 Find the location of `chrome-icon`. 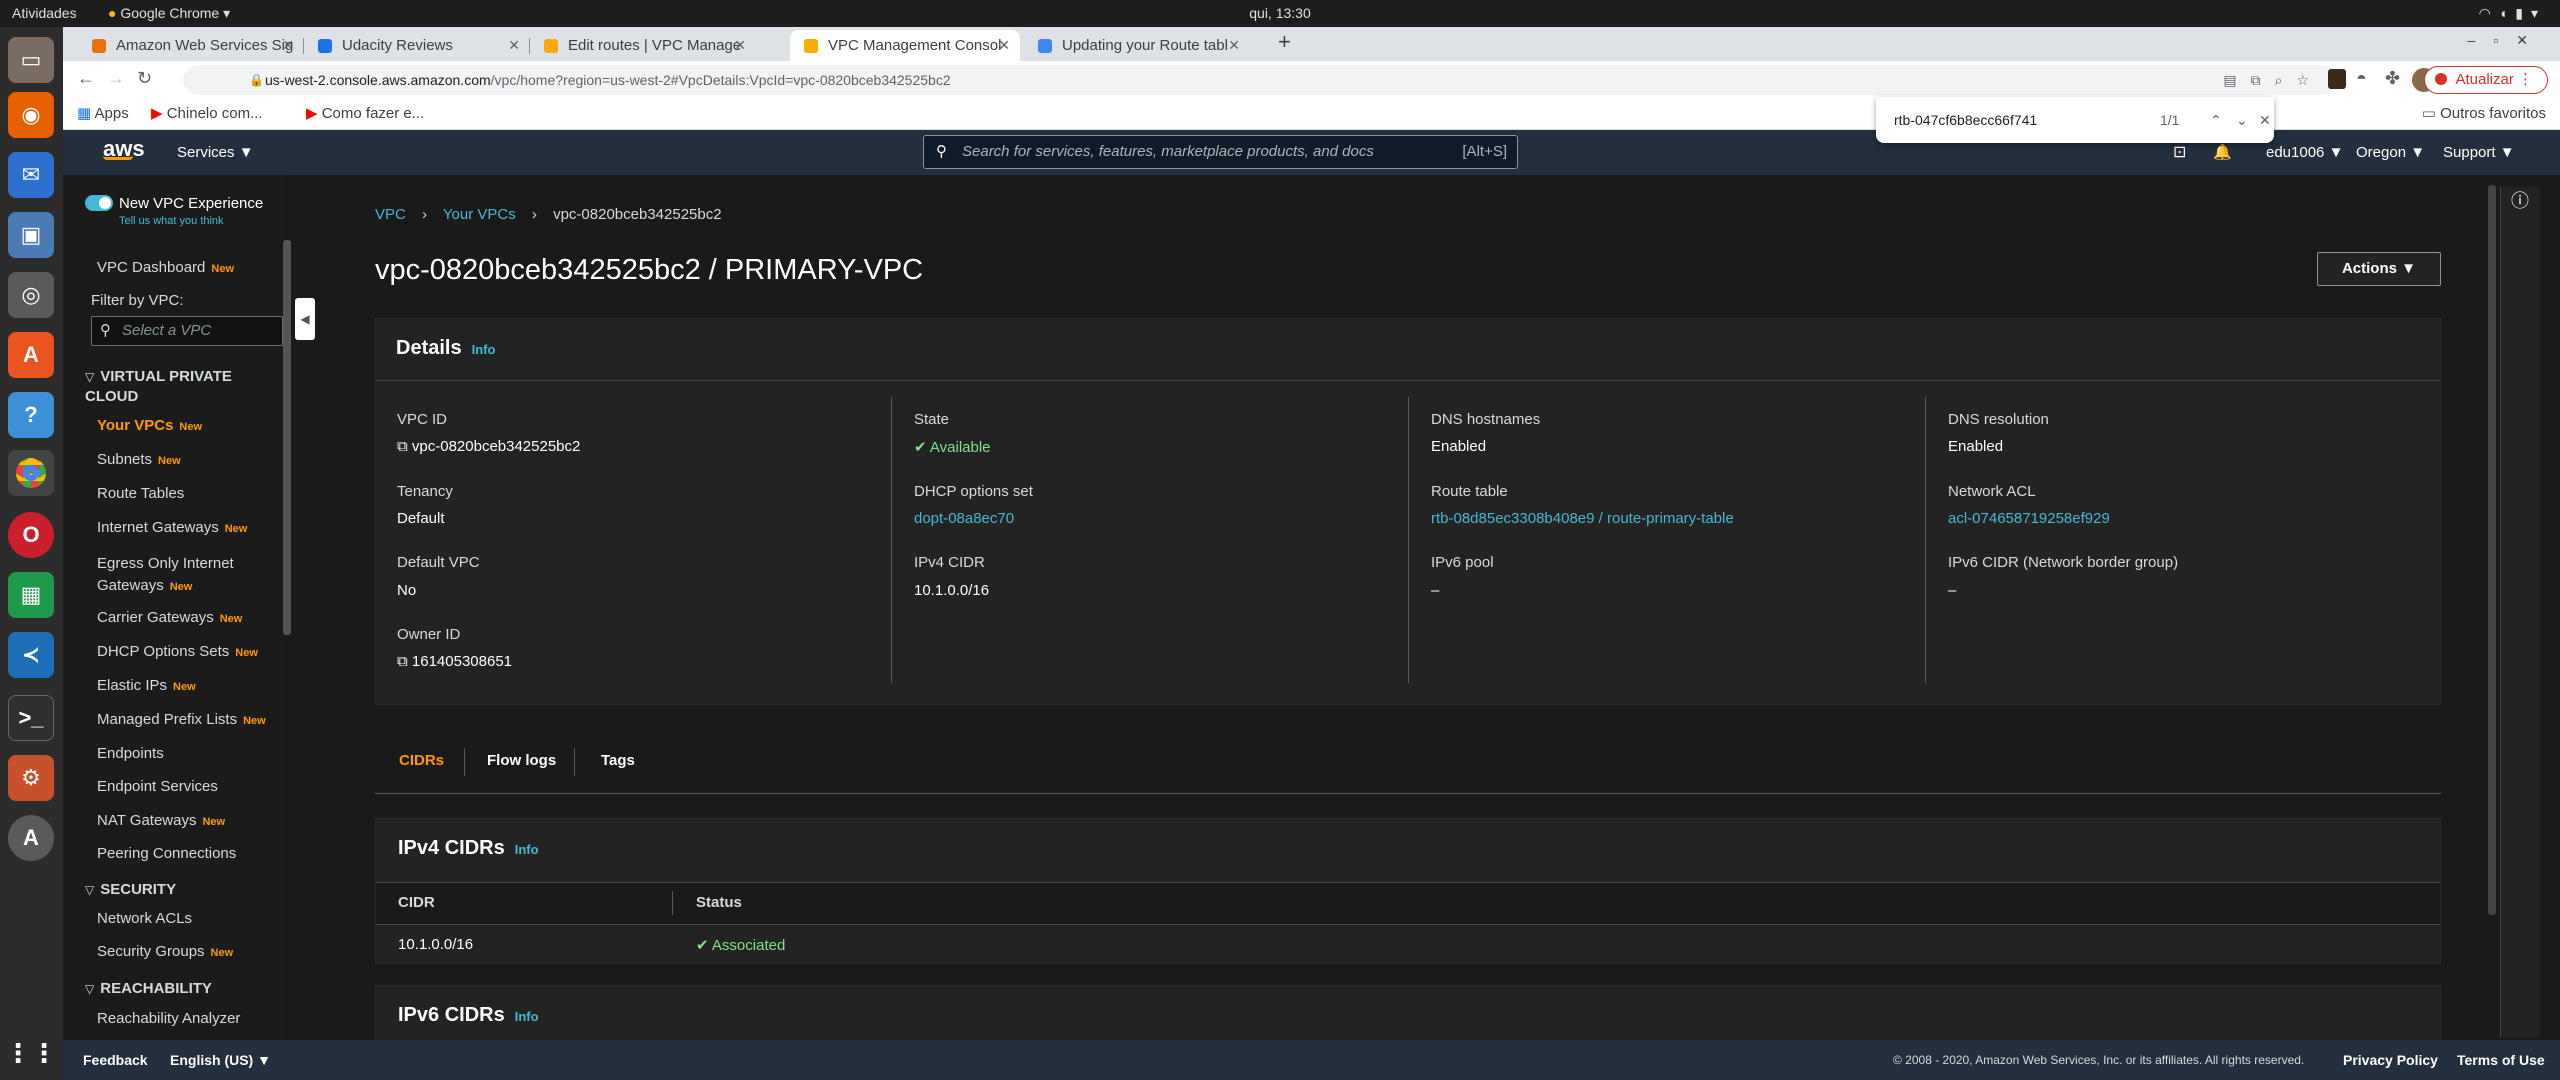

chrome-icon is located at coordinates (31, 473).